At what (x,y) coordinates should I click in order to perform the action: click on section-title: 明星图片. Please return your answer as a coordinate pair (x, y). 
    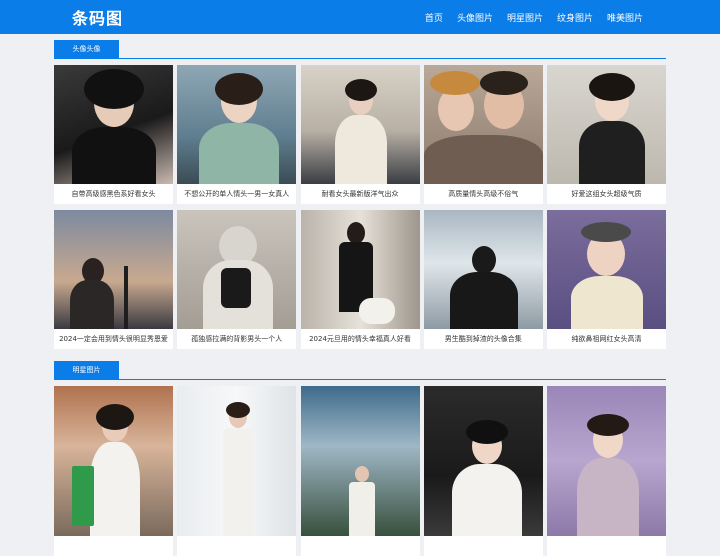
    Looking at the image, I should click on (86, 370).